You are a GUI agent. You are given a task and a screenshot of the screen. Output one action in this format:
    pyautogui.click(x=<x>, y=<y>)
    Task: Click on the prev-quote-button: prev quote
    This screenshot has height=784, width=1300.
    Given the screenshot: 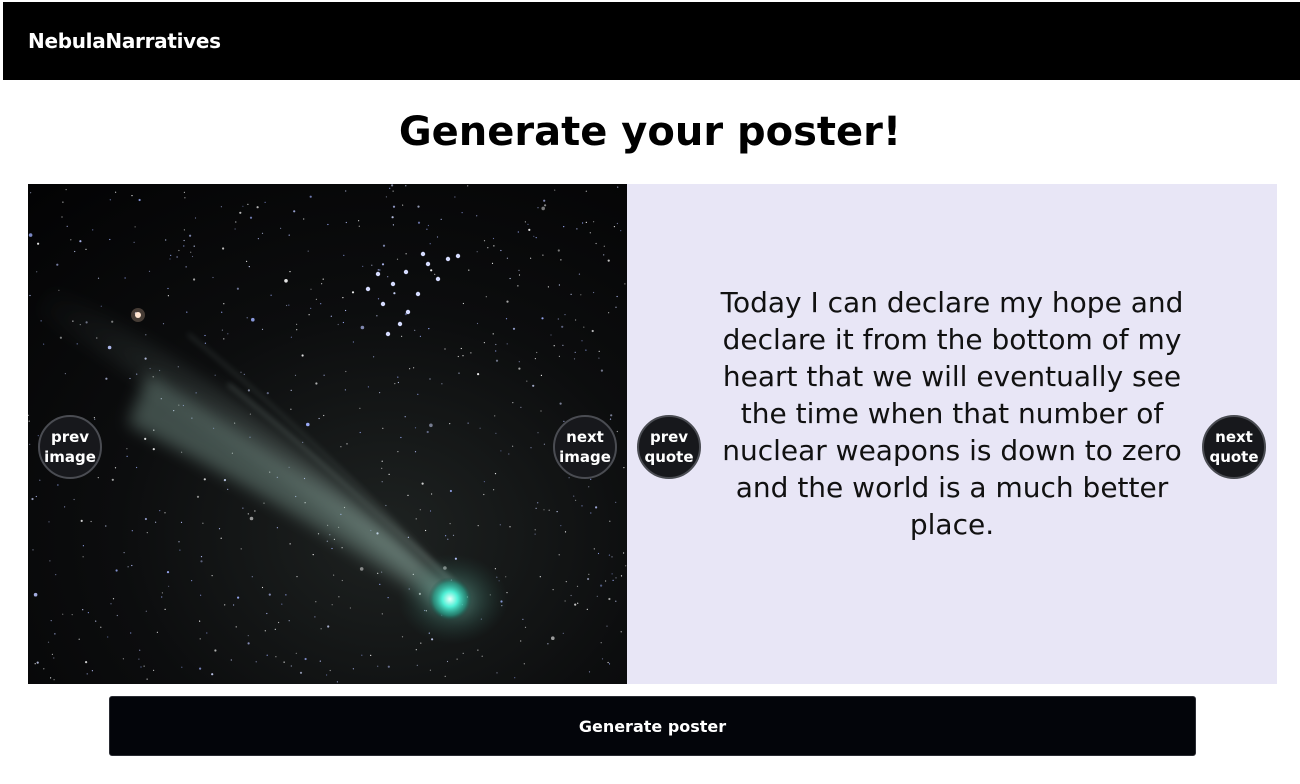 What is the action you would take?
    pyautogui.click(x=669, y=447)
    